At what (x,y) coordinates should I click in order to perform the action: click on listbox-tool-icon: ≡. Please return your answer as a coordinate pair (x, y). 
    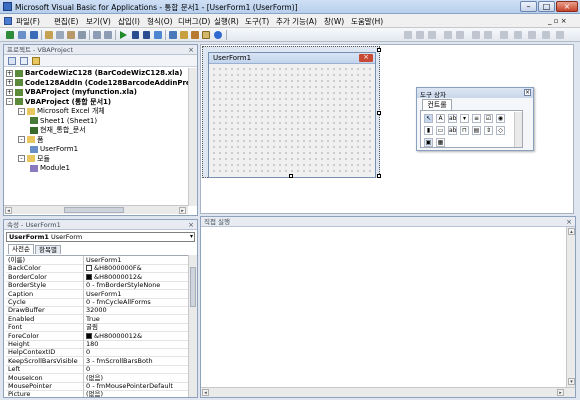
    Looking at the image, I should click on (476, 118).